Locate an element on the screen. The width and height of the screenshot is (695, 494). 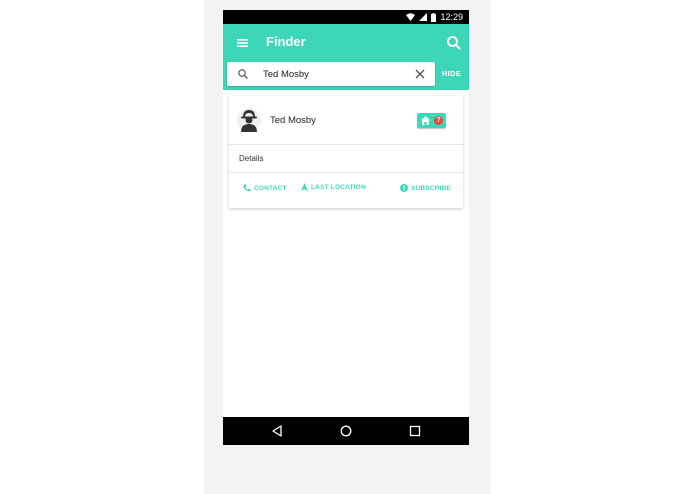
status-badge: ? is located at coordinates (431, 120).